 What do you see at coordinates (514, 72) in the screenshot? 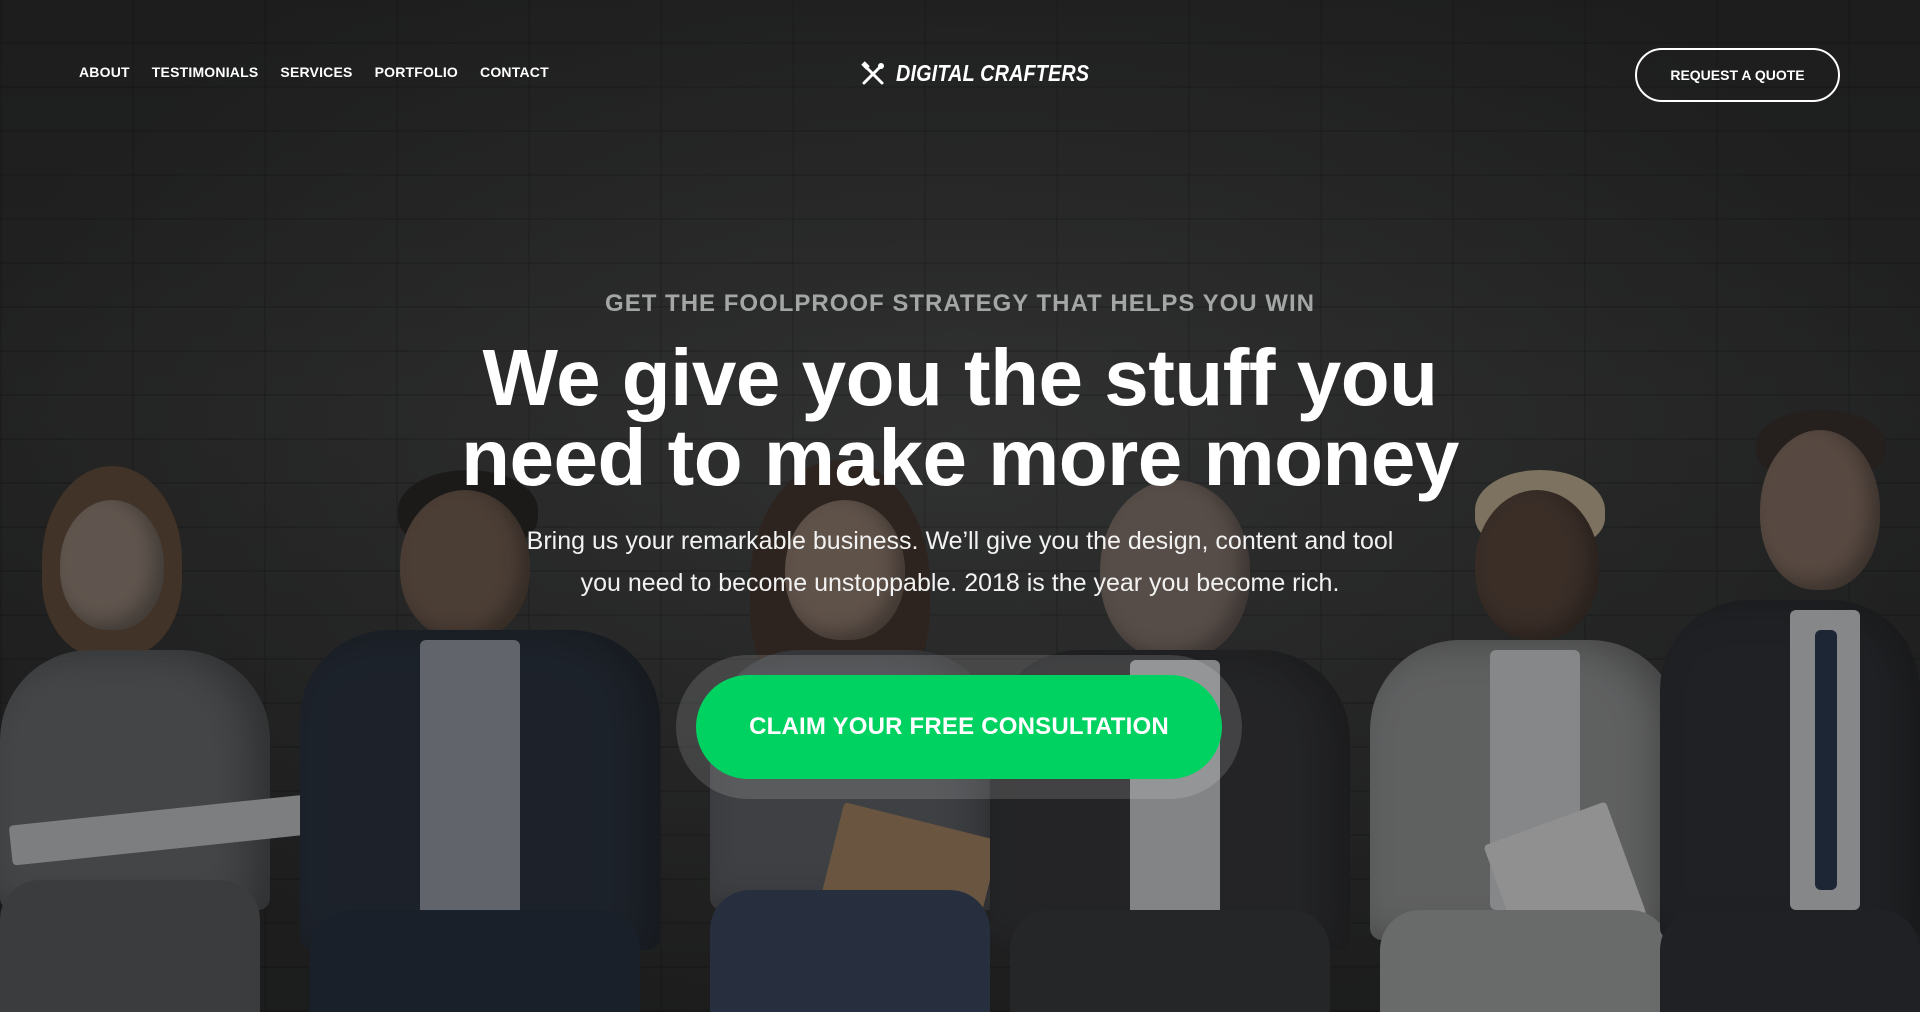
I see `nav-item-contact: CONTACT` at bounding box center [514, 72].